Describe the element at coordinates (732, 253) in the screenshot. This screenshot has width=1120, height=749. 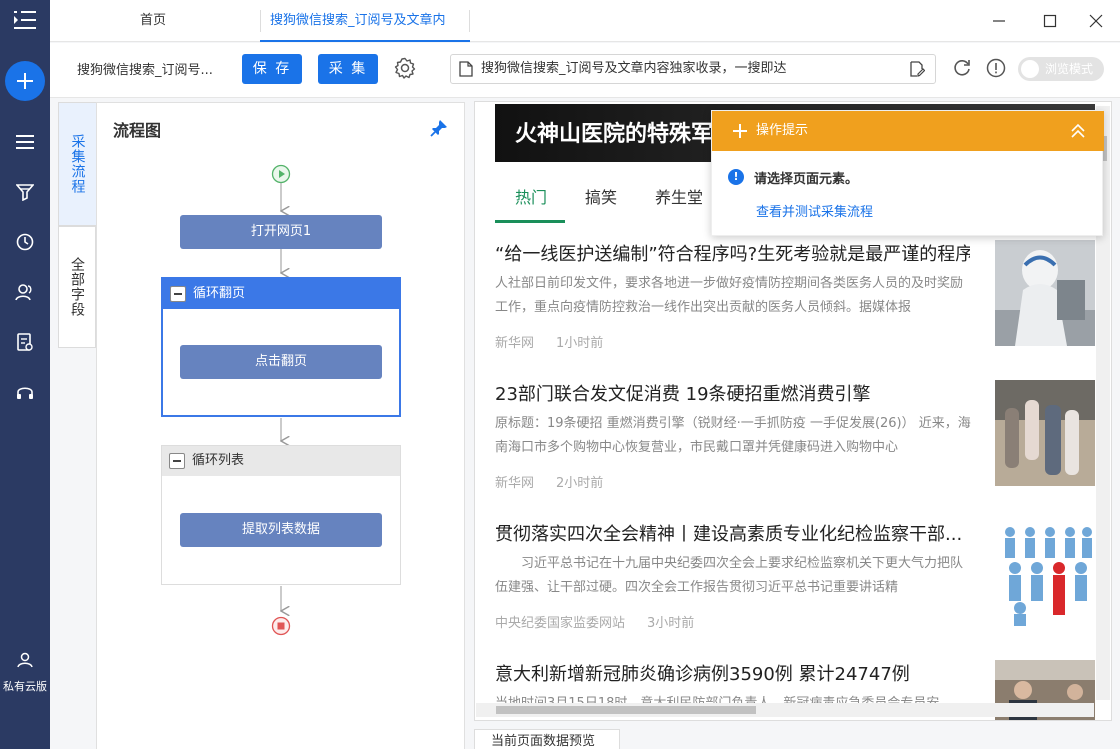
I see `article-title: “给一线医护送编制”符合程序吗?生死考验就是最严谨的程序` at that location.